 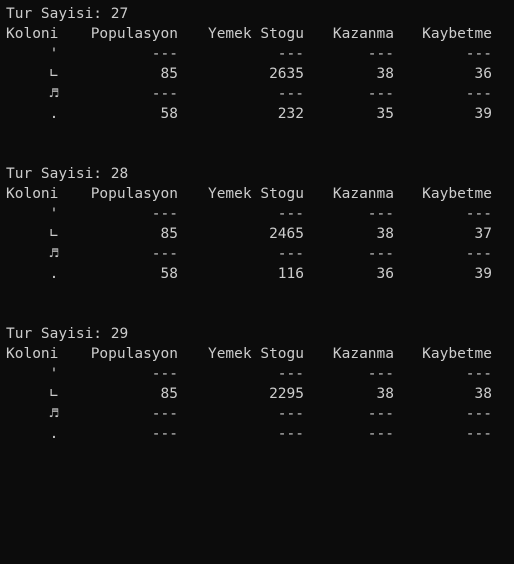 What do you see at coordinates (483, 74) in the screenshot?
I see `kaybetme-value: 36` at bounding box center [483, 74].